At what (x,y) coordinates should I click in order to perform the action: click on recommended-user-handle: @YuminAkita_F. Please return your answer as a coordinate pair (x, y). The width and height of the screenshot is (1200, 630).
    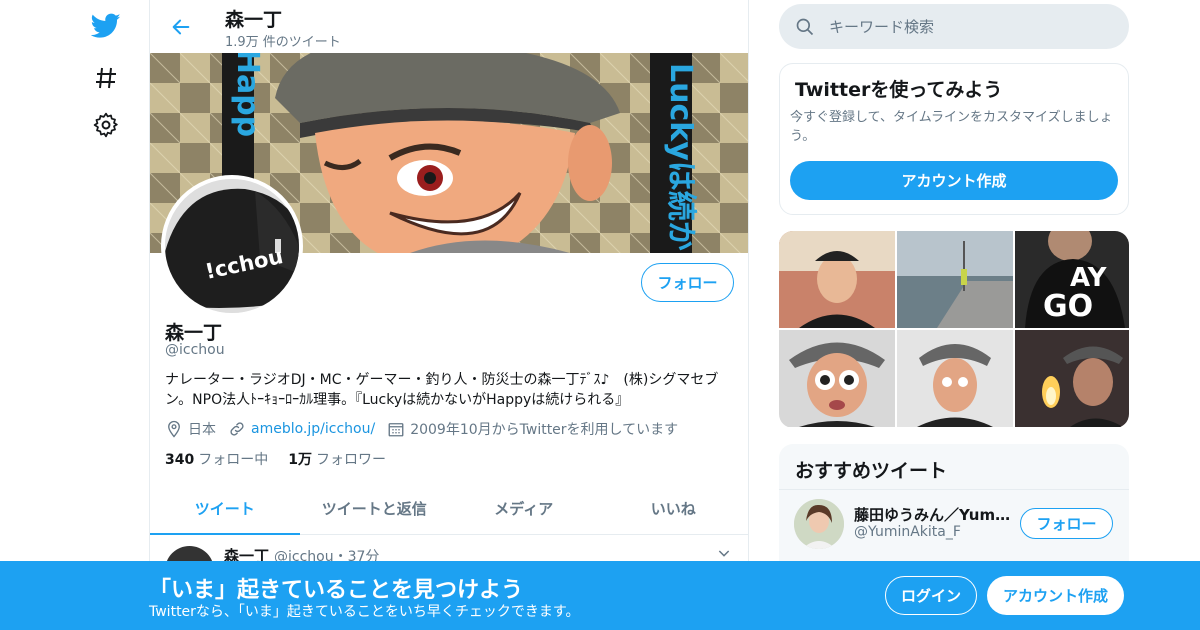
    Looking at the image, I should click on (907, 532).